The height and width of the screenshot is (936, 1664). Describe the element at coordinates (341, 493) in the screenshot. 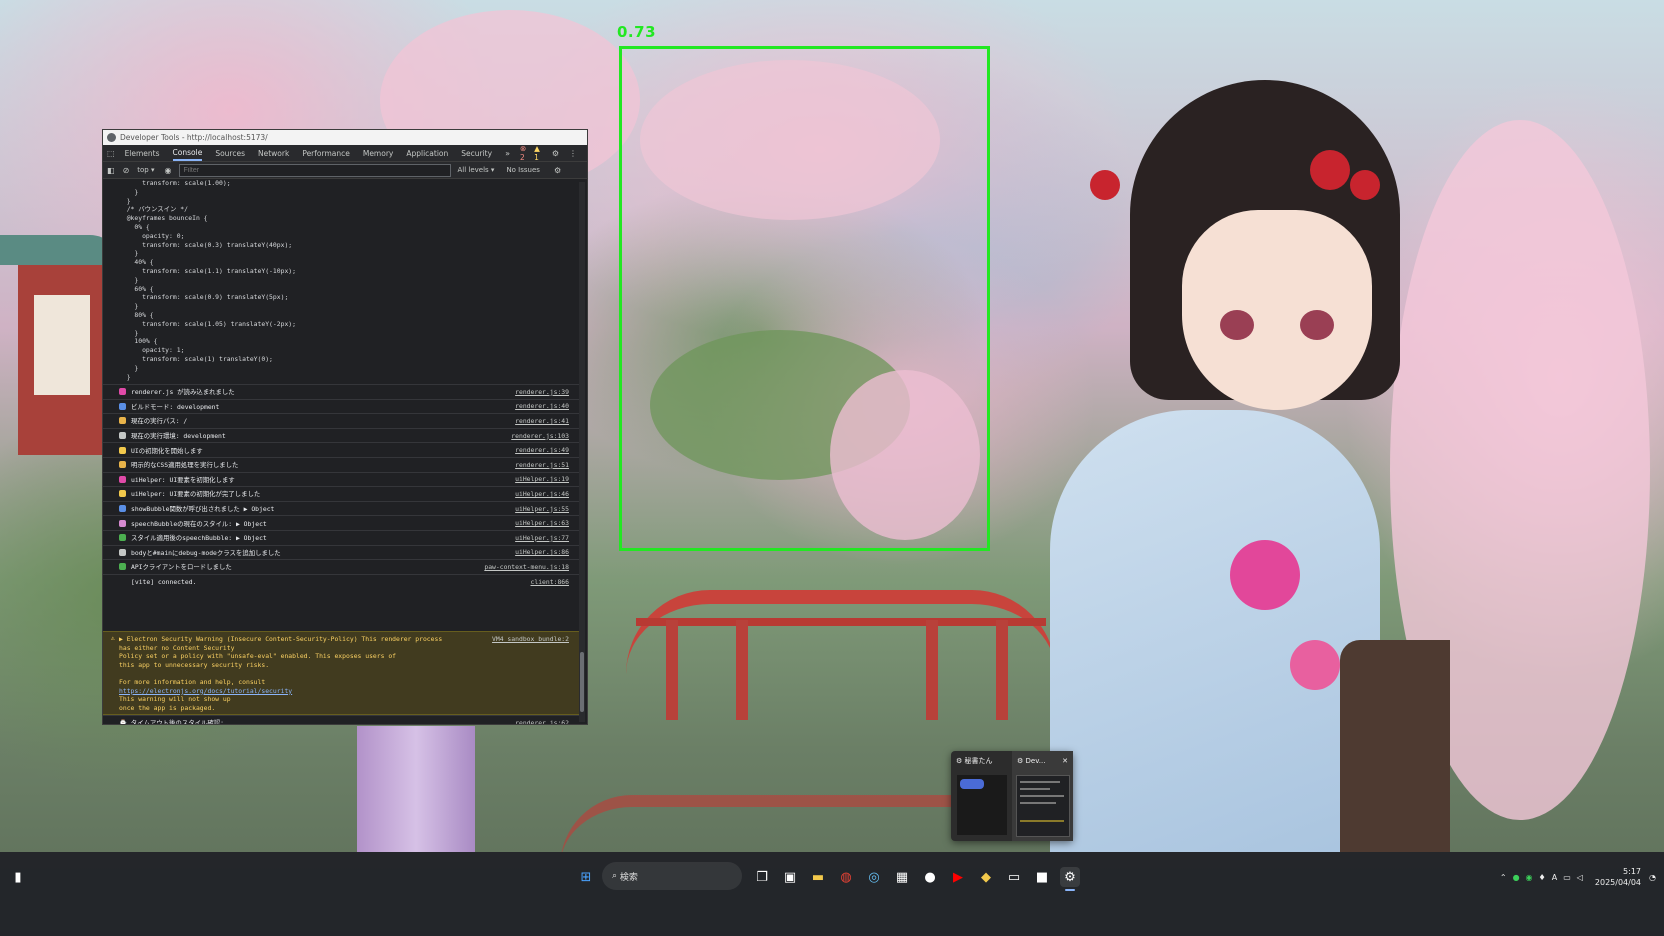

I see `console-message: uiHelper: UI要素の初期化が完了しました uiHelper.js:46` at that location.